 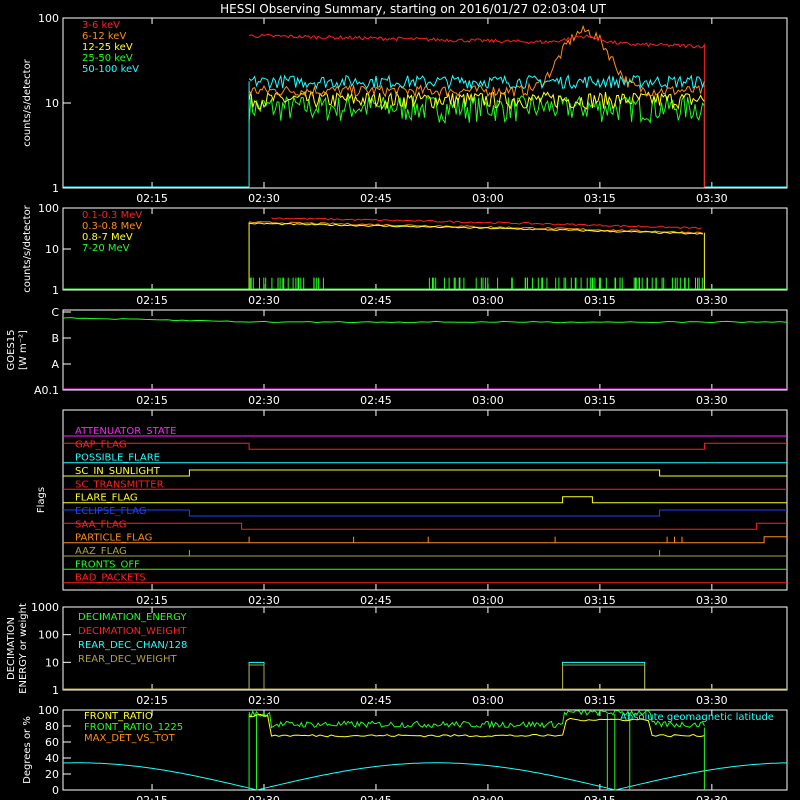 I want to click on legend-entry: 0.8-7 MeV, so click(x=107, y=237).